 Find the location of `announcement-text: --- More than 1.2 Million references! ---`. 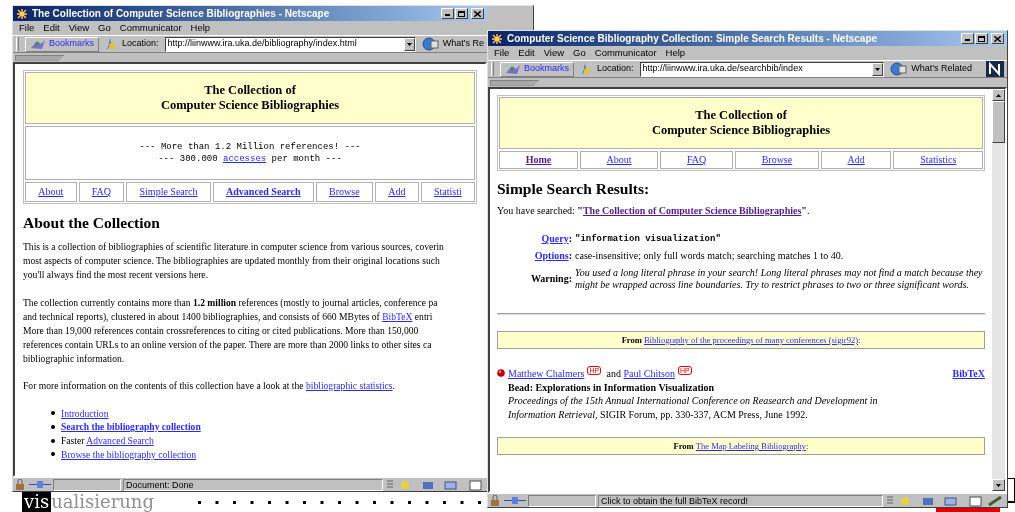

announcement-text: --- More than 1.2 Million references! --- is located at coordinates (250, 147).